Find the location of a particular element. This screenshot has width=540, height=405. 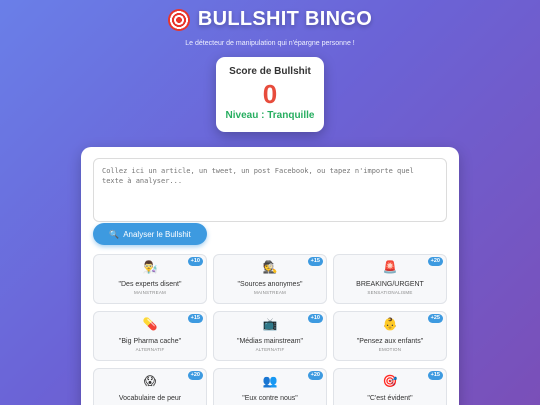

app-title: BULLSHIT BINGO is located at coordinates (270, 19).